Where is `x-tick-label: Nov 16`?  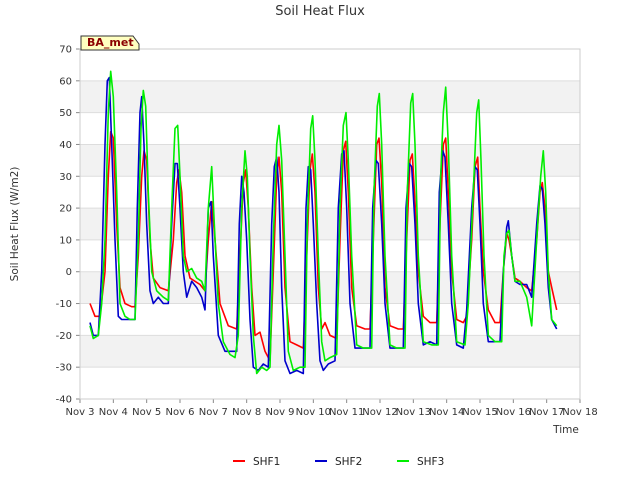
x-tick-label: Nov 16 is located at coordinates (513, 412).